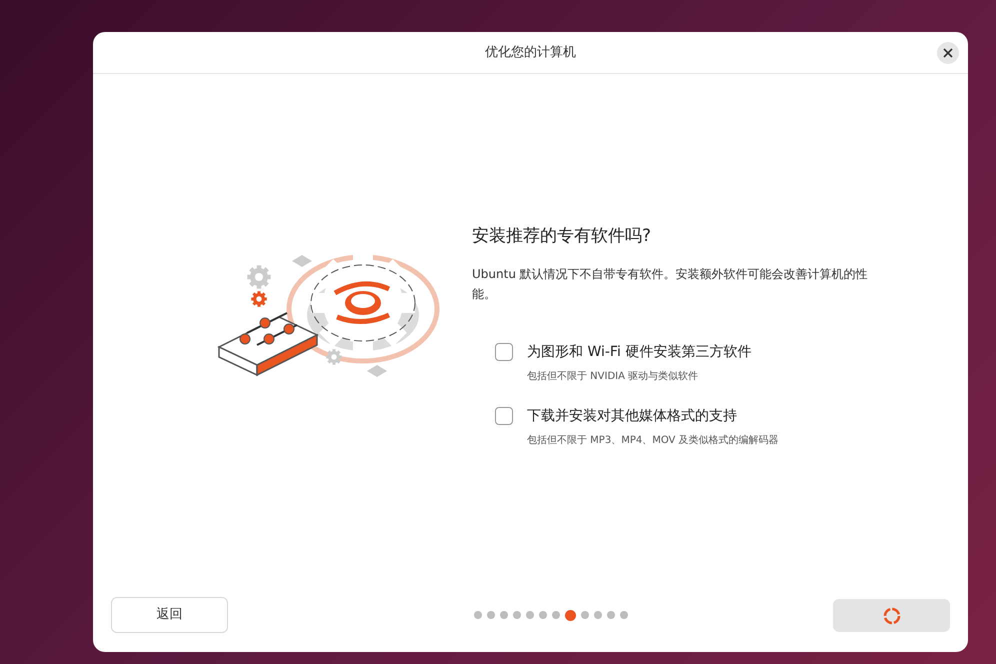 Image resolution: width=996 pixels, height=664 pixels. What do you see at coordinates (632, 416) in the screenshot?
I see `option-label: 下载并安装对其他媒体格式的支持` at bounding box center [632, 416].